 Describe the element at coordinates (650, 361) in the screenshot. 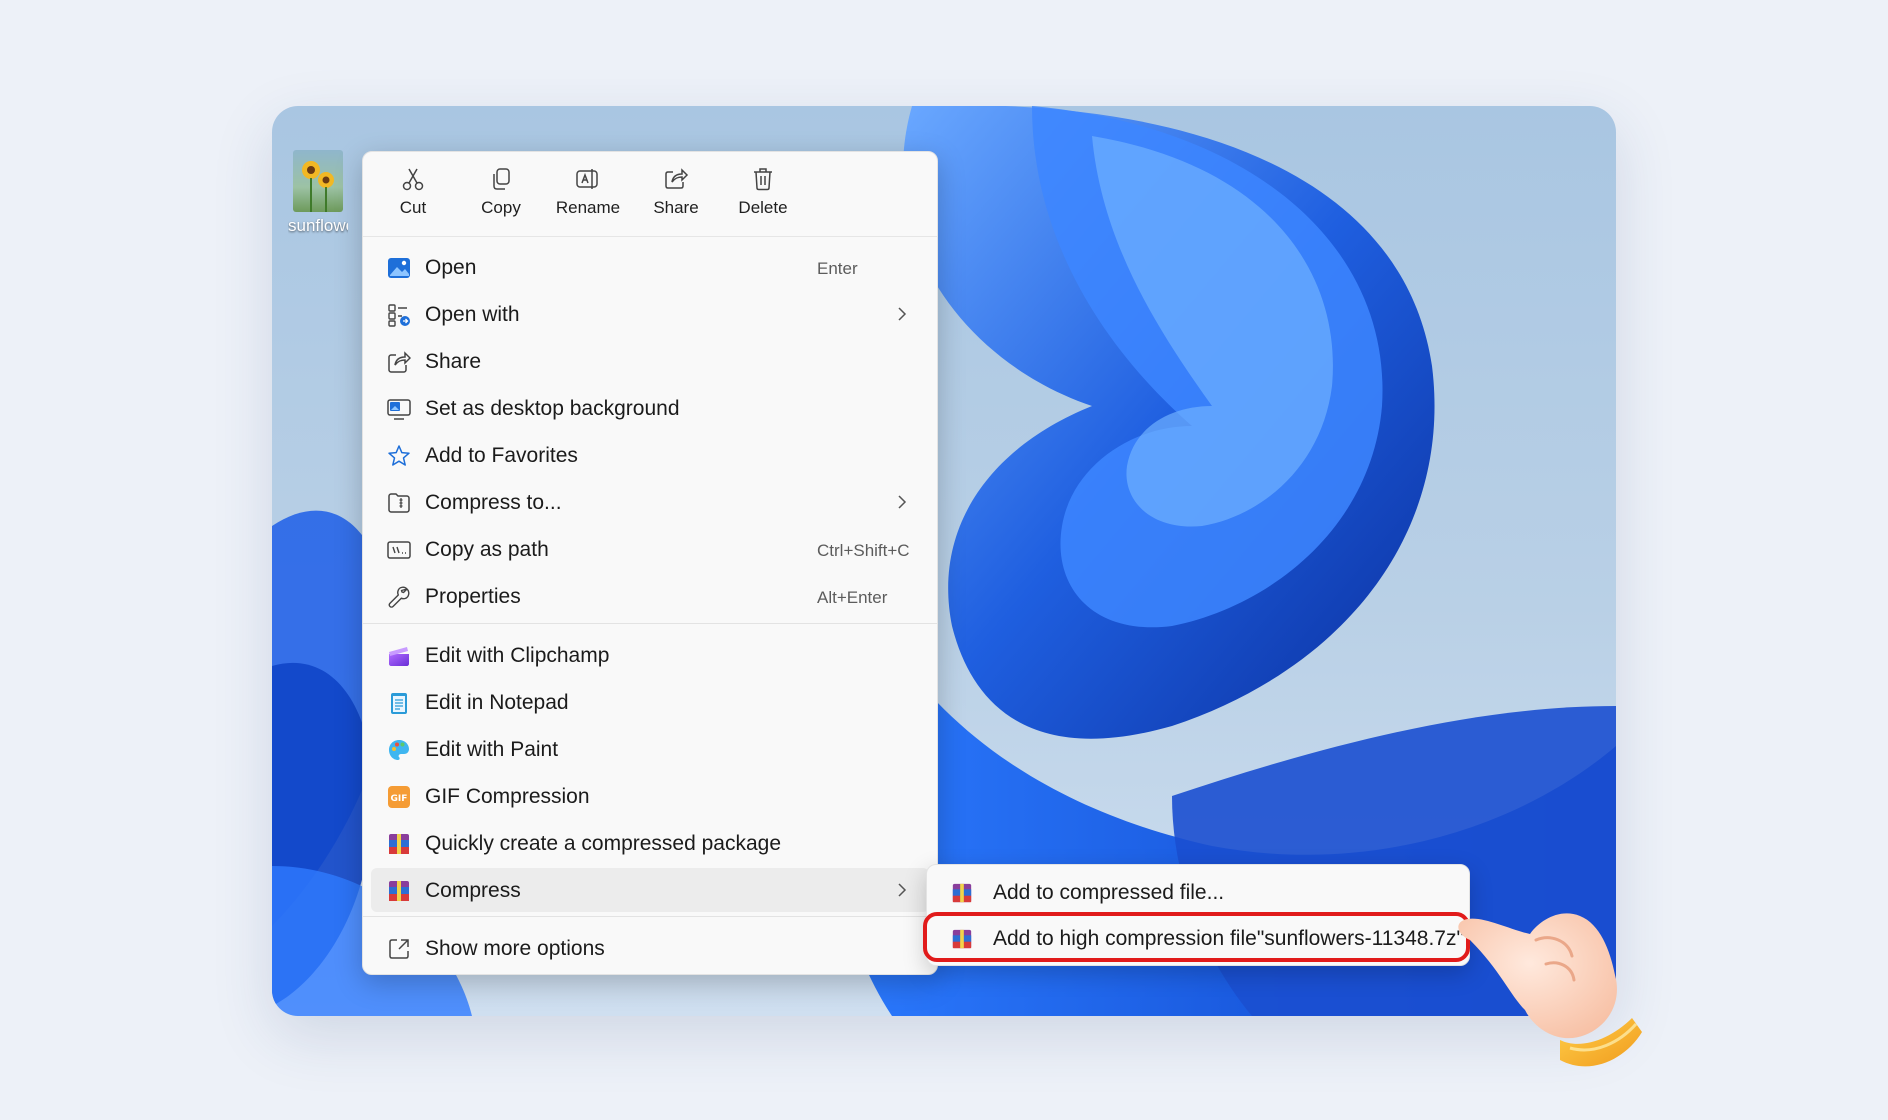

I see `menu-item-share: Share` at that location.